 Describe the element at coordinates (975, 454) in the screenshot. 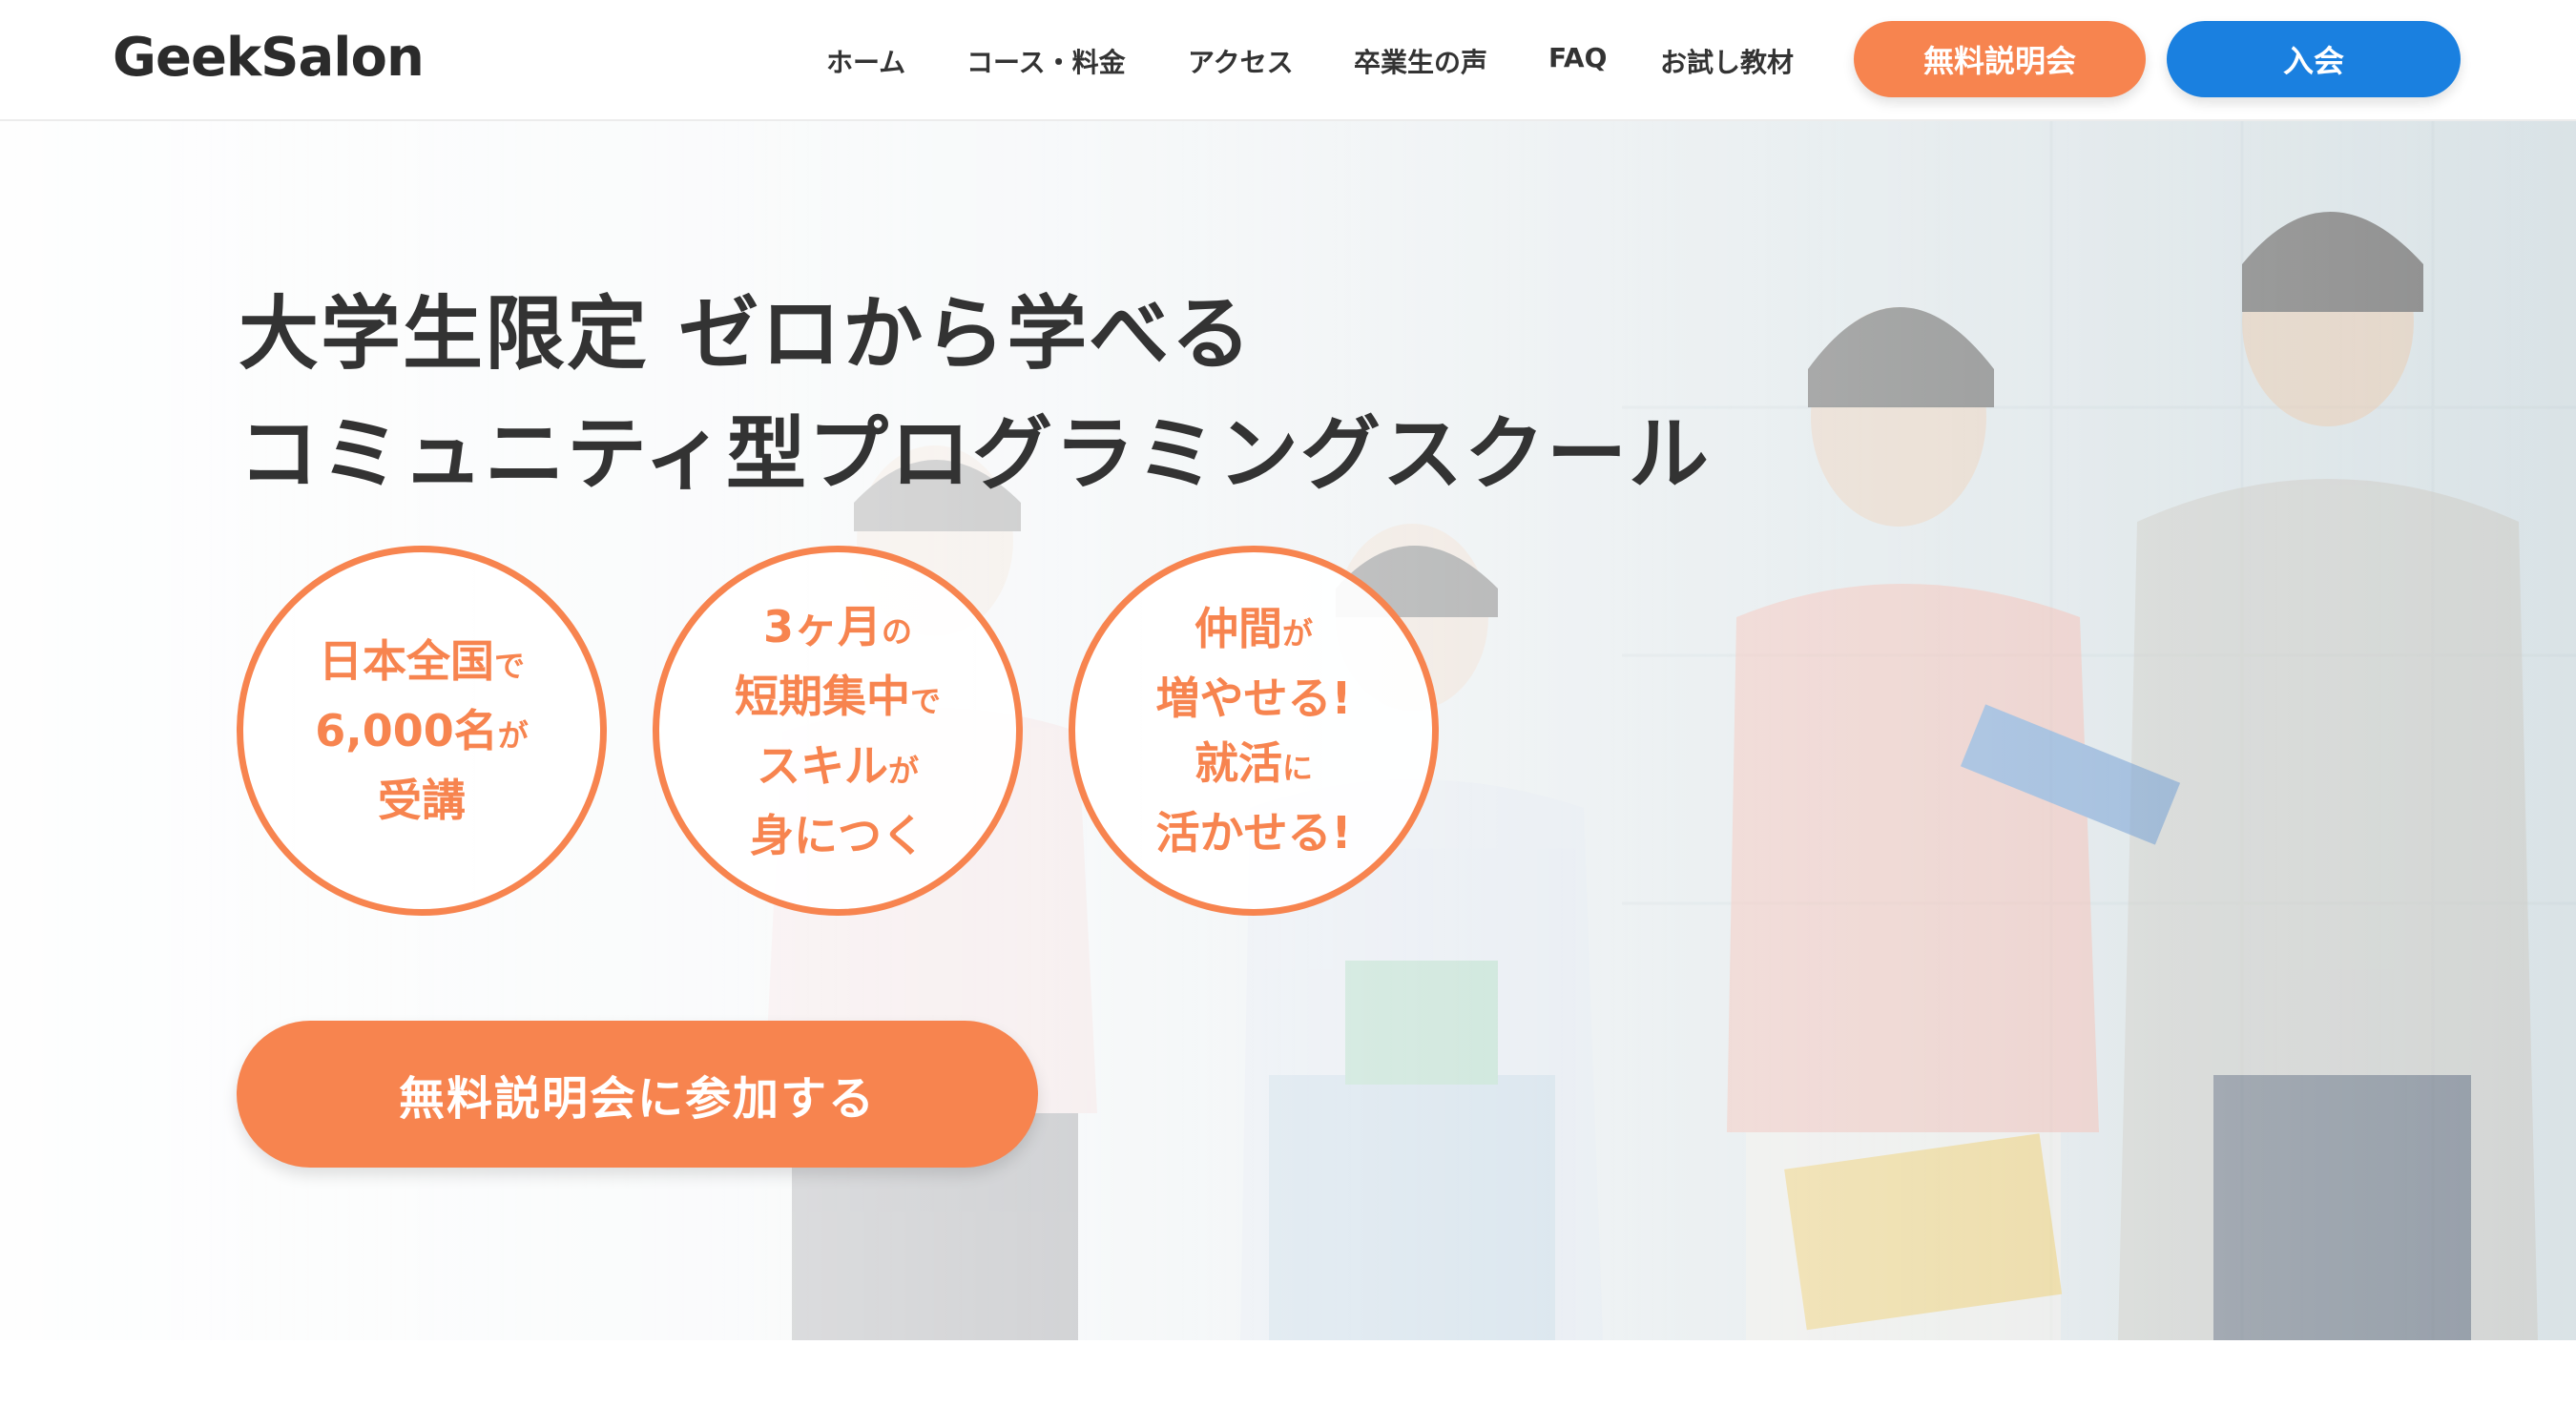

I see `headline-line2: コミュニティ型プログラミングスクール` at that location.